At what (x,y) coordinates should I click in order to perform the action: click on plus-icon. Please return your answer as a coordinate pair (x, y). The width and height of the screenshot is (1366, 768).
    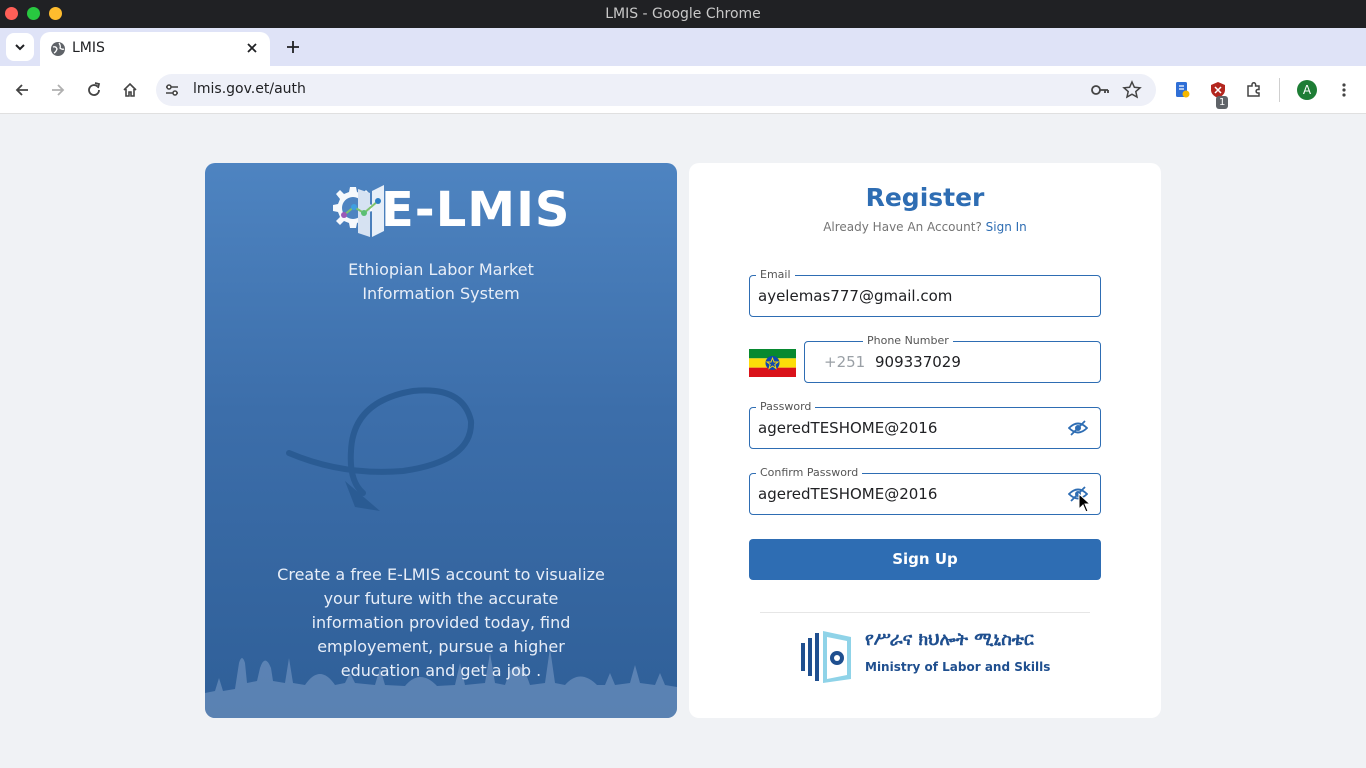
    Looking at the image, I should click on (293, 47).